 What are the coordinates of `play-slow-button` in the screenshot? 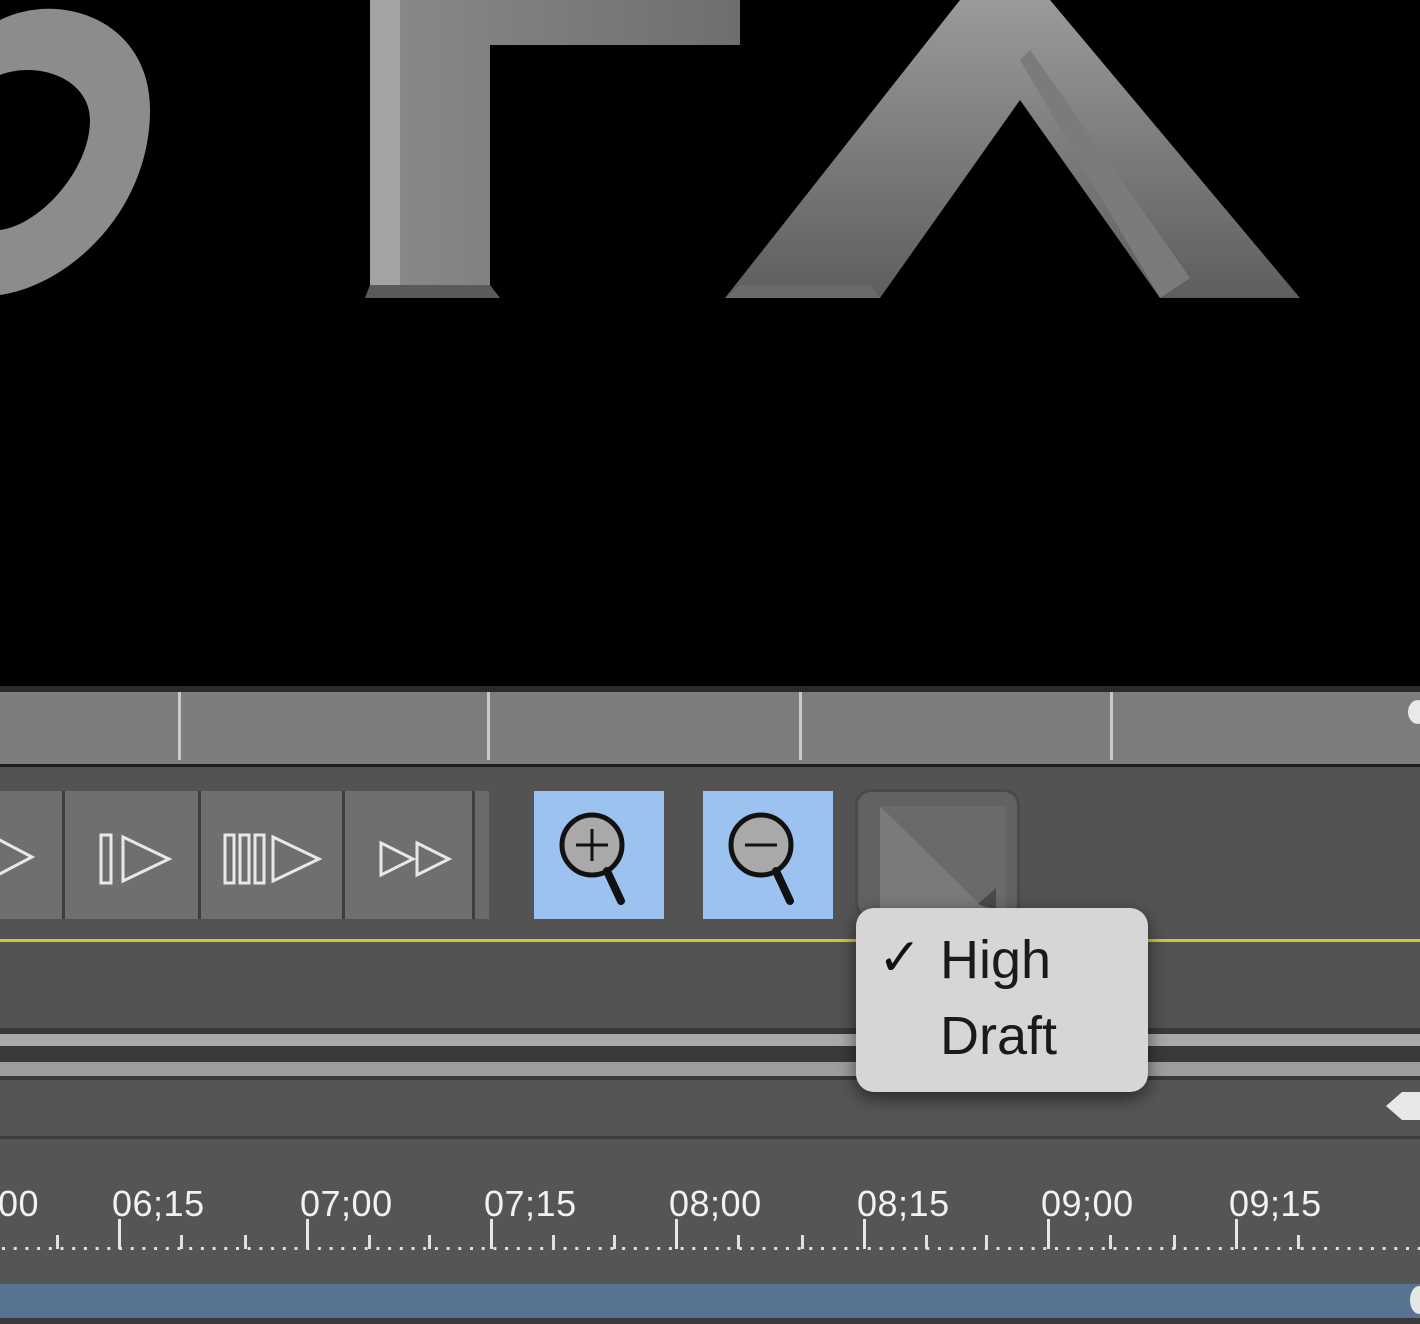 It's located at (273, 855).